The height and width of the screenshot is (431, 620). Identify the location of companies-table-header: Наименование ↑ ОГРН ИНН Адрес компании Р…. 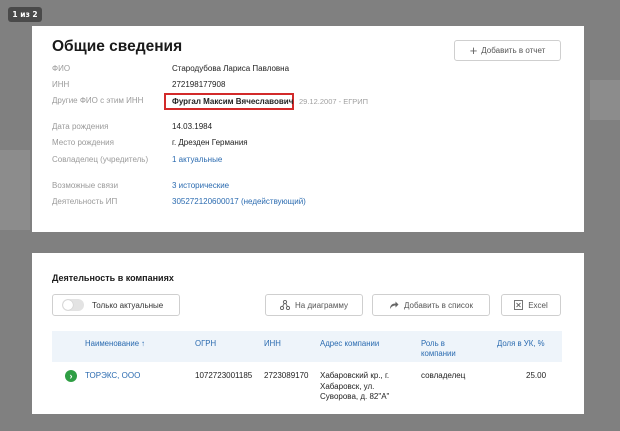
(307, 346).